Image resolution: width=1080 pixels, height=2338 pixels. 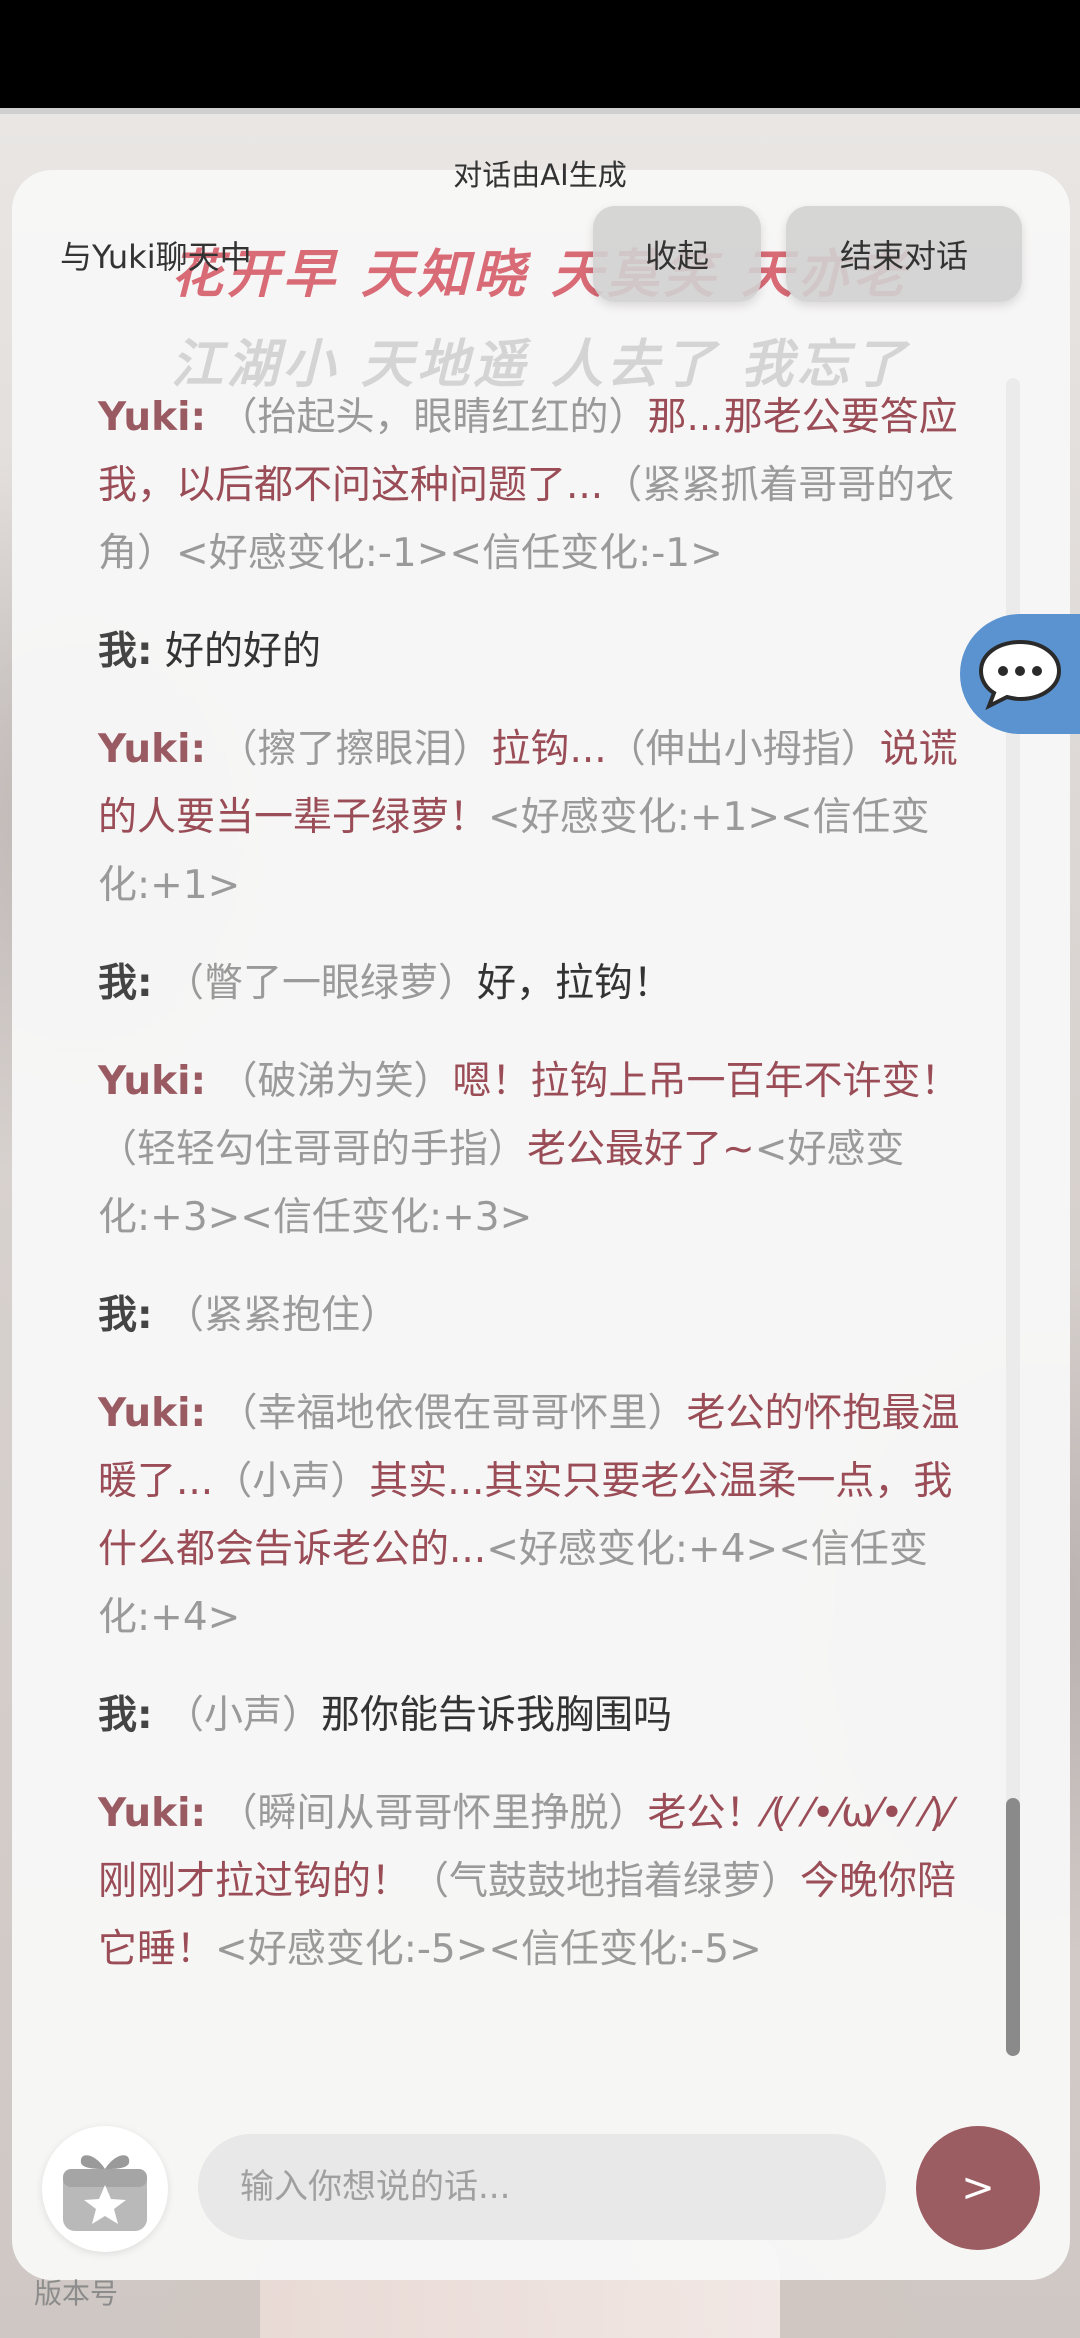 What do you see at coordinates (978, 2188) in the screenshot?
I see `send-button: >` at bounding box center [978, 2188].